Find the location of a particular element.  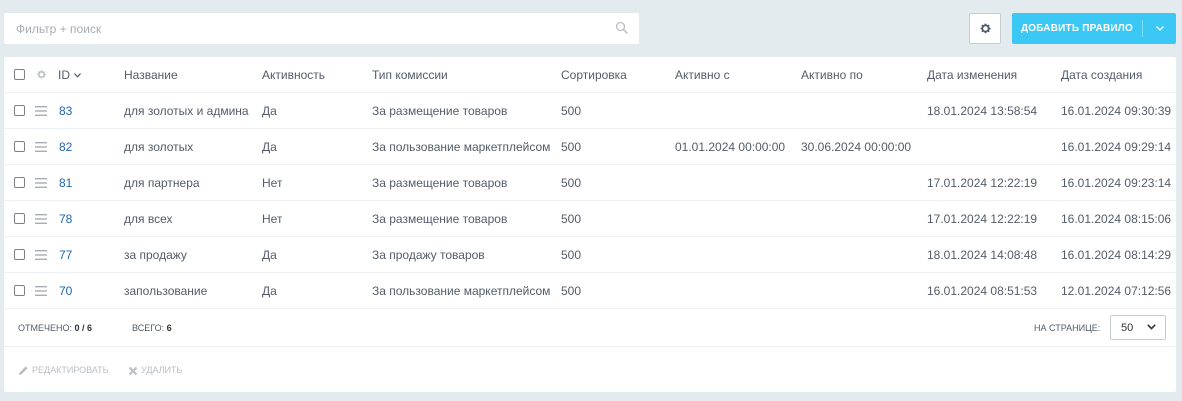

add-rule-label: ДОБАВИТЬ ПРАВИЛО is located at coordinates (1077, 28).